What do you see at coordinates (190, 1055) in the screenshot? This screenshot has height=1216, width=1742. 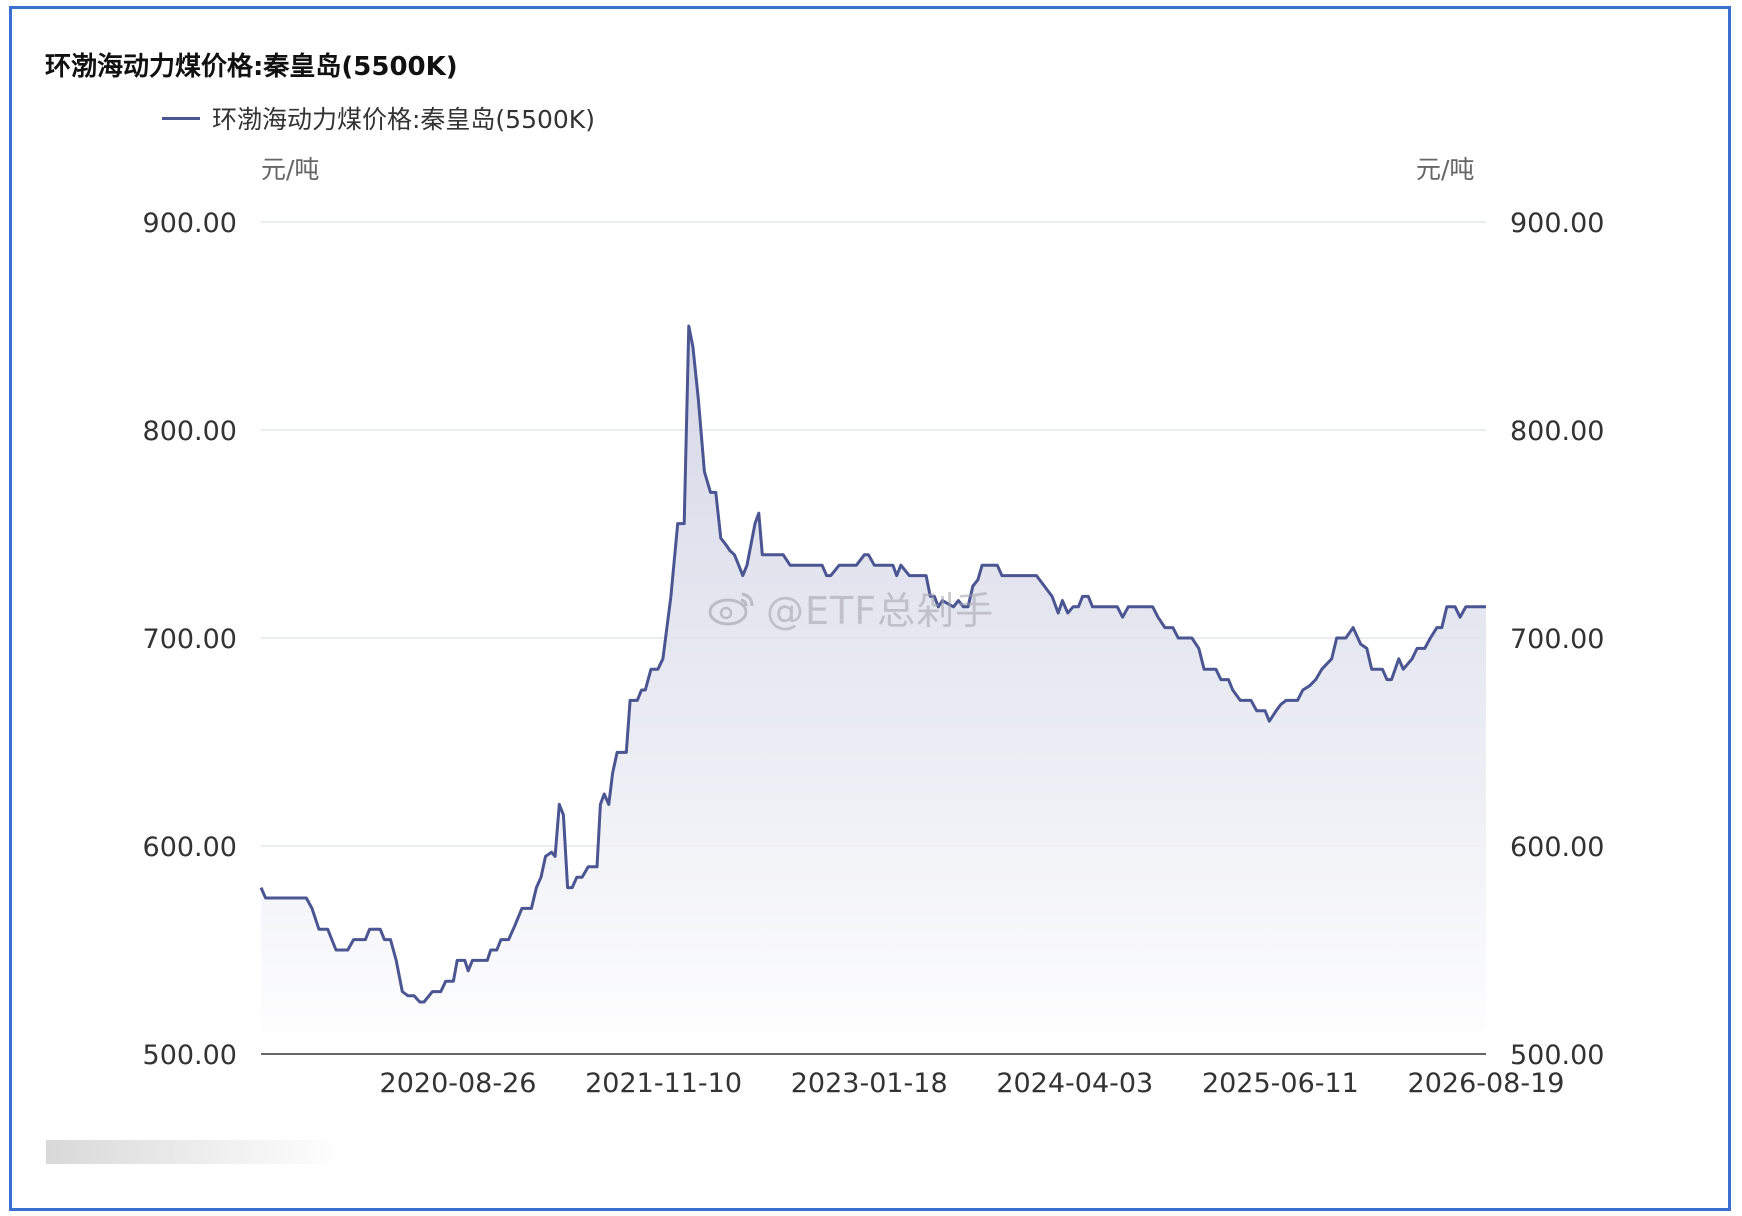 I see `y-tick-label-left: 500.00` at bounding box center [190, 1055].